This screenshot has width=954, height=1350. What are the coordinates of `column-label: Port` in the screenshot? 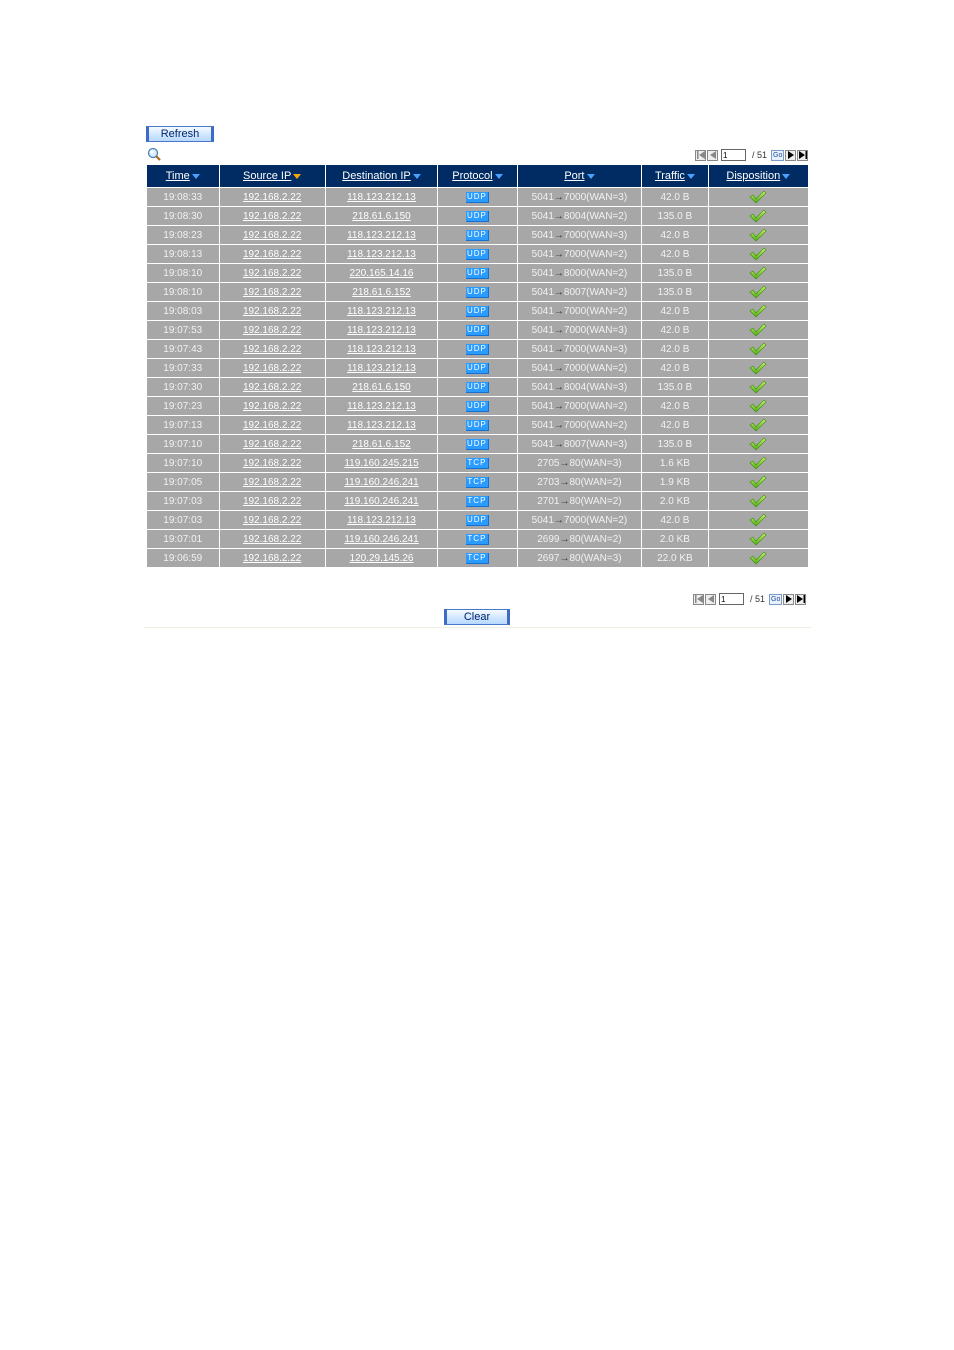 It's located at (574, 176).